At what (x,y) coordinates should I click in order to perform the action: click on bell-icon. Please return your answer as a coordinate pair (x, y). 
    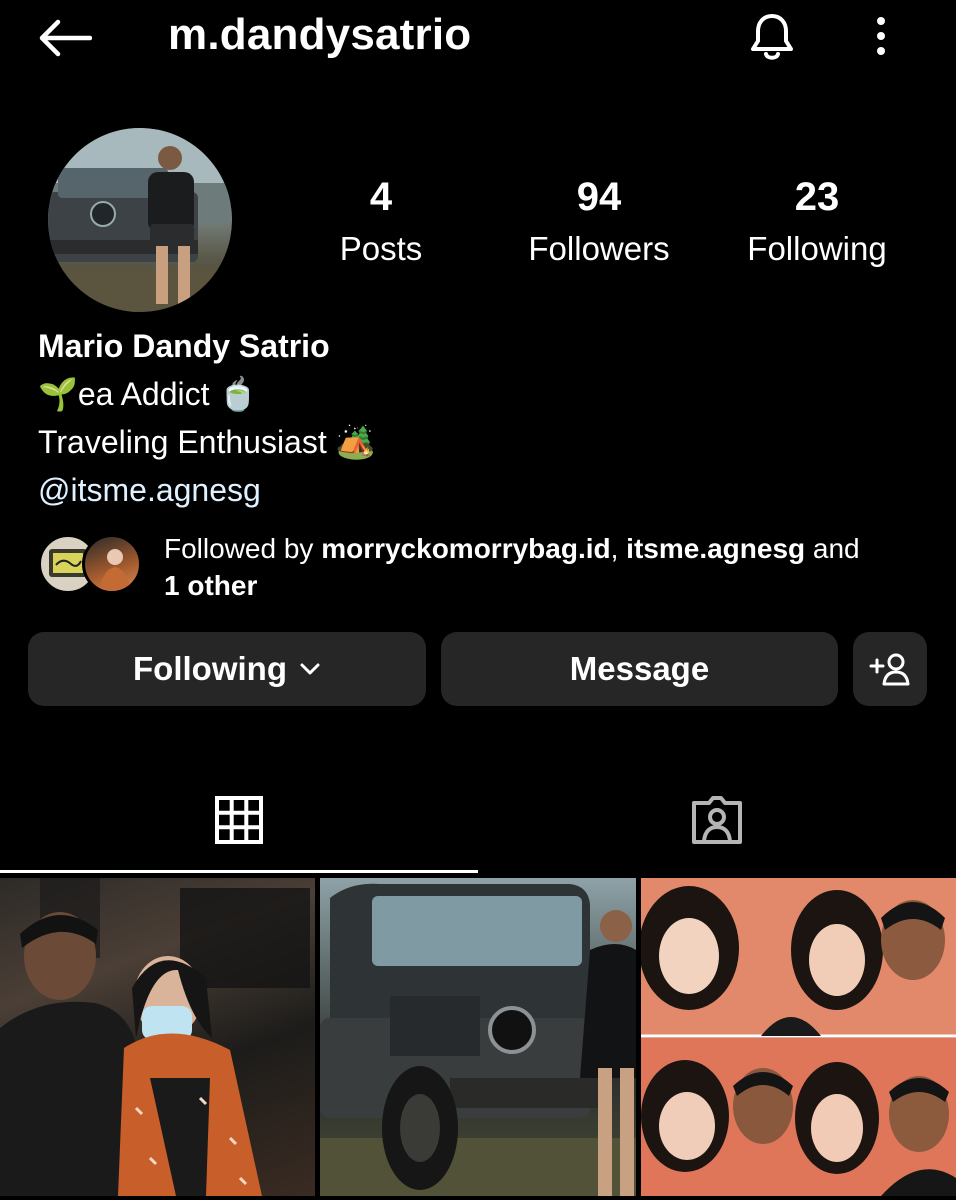
    Looking at the image, I should click on (772, 37).